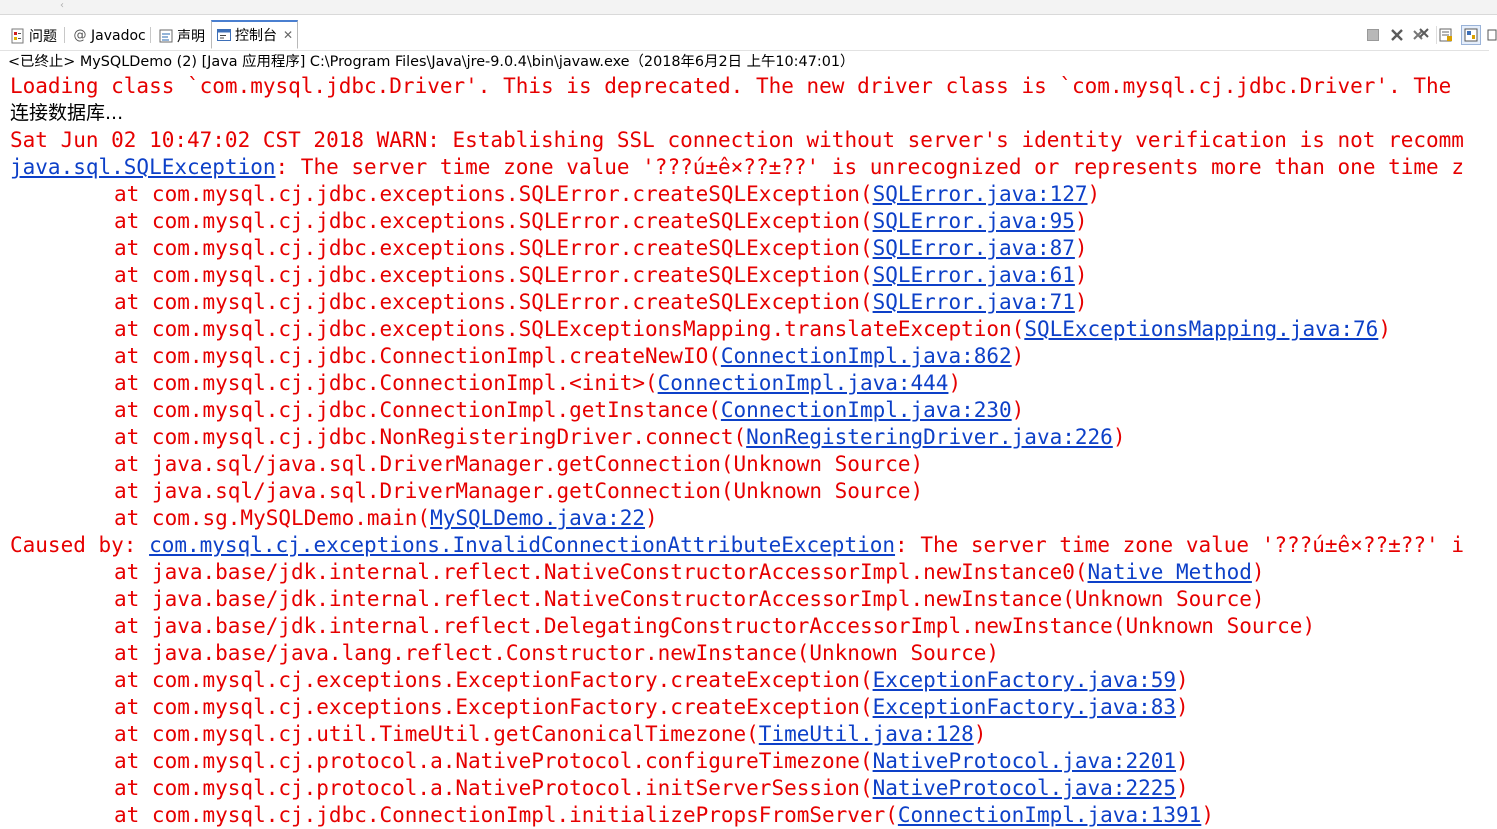 The image size is (1497, 829). Describe the element at coordinates (1024, 680) in the screenshot. I see `stacktrace-link: ExceptionFactory.java:59` at that location.